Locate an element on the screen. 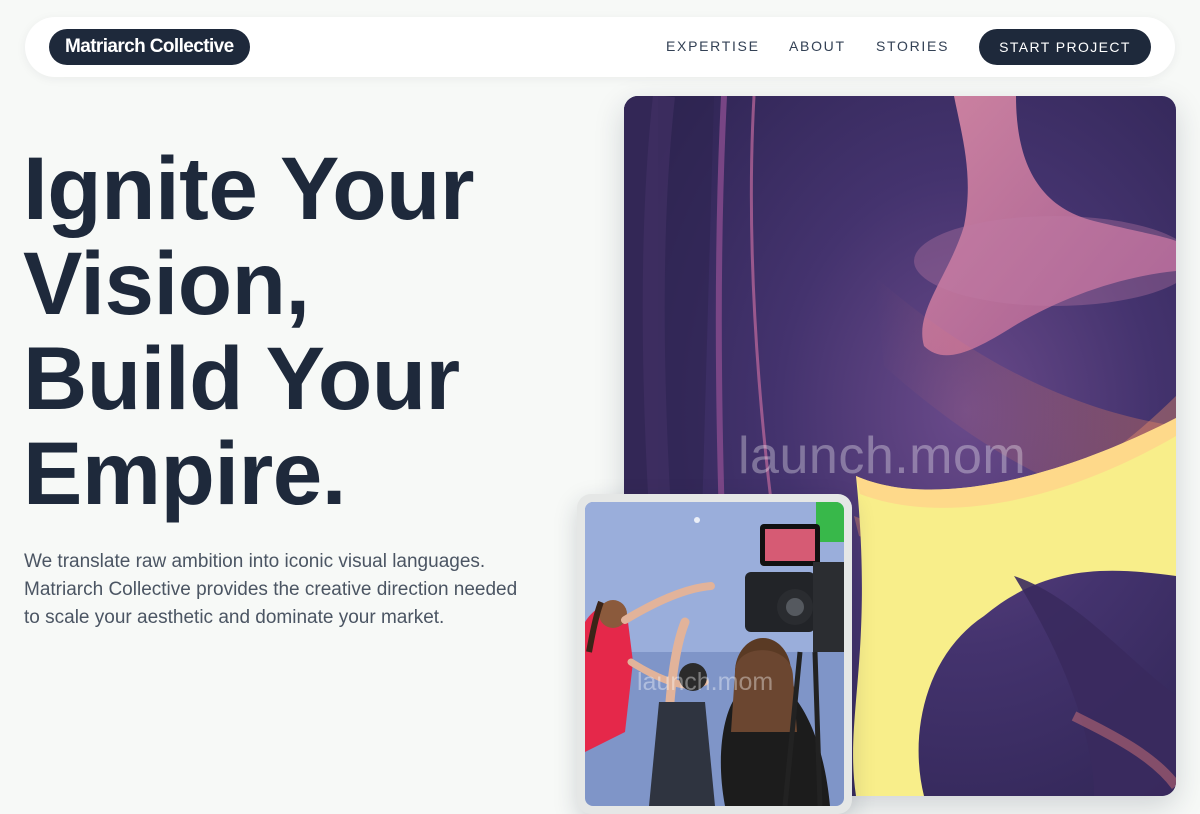 The image size is (1200, 814). photo-watermark: launch.mom is located at coordinates (705, 682).